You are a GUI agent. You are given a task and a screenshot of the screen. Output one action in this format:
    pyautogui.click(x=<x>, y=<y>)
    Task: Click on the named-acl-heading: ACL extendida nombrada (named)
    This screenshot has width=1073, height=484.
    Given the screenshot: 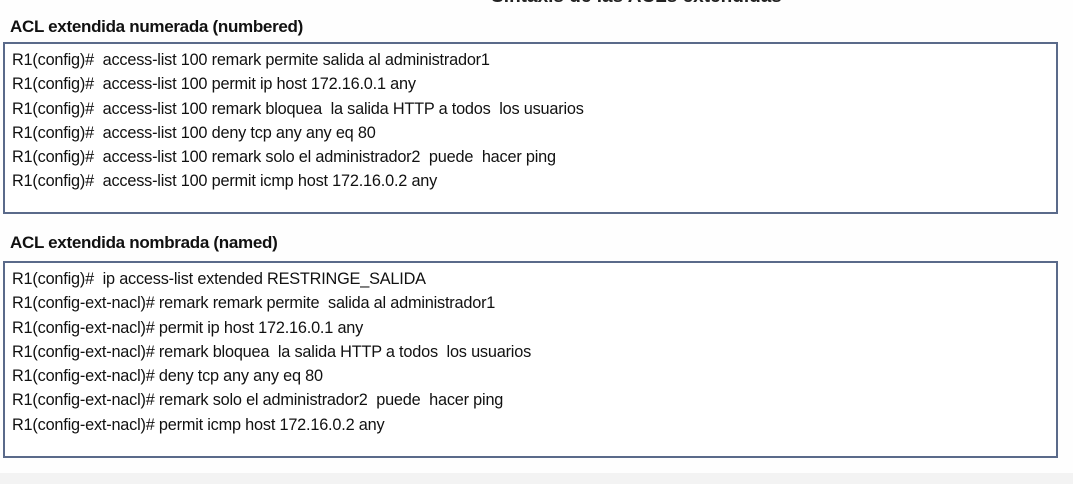 What is the action you would take?
    pyautogui.click(x=144, y=242)
    